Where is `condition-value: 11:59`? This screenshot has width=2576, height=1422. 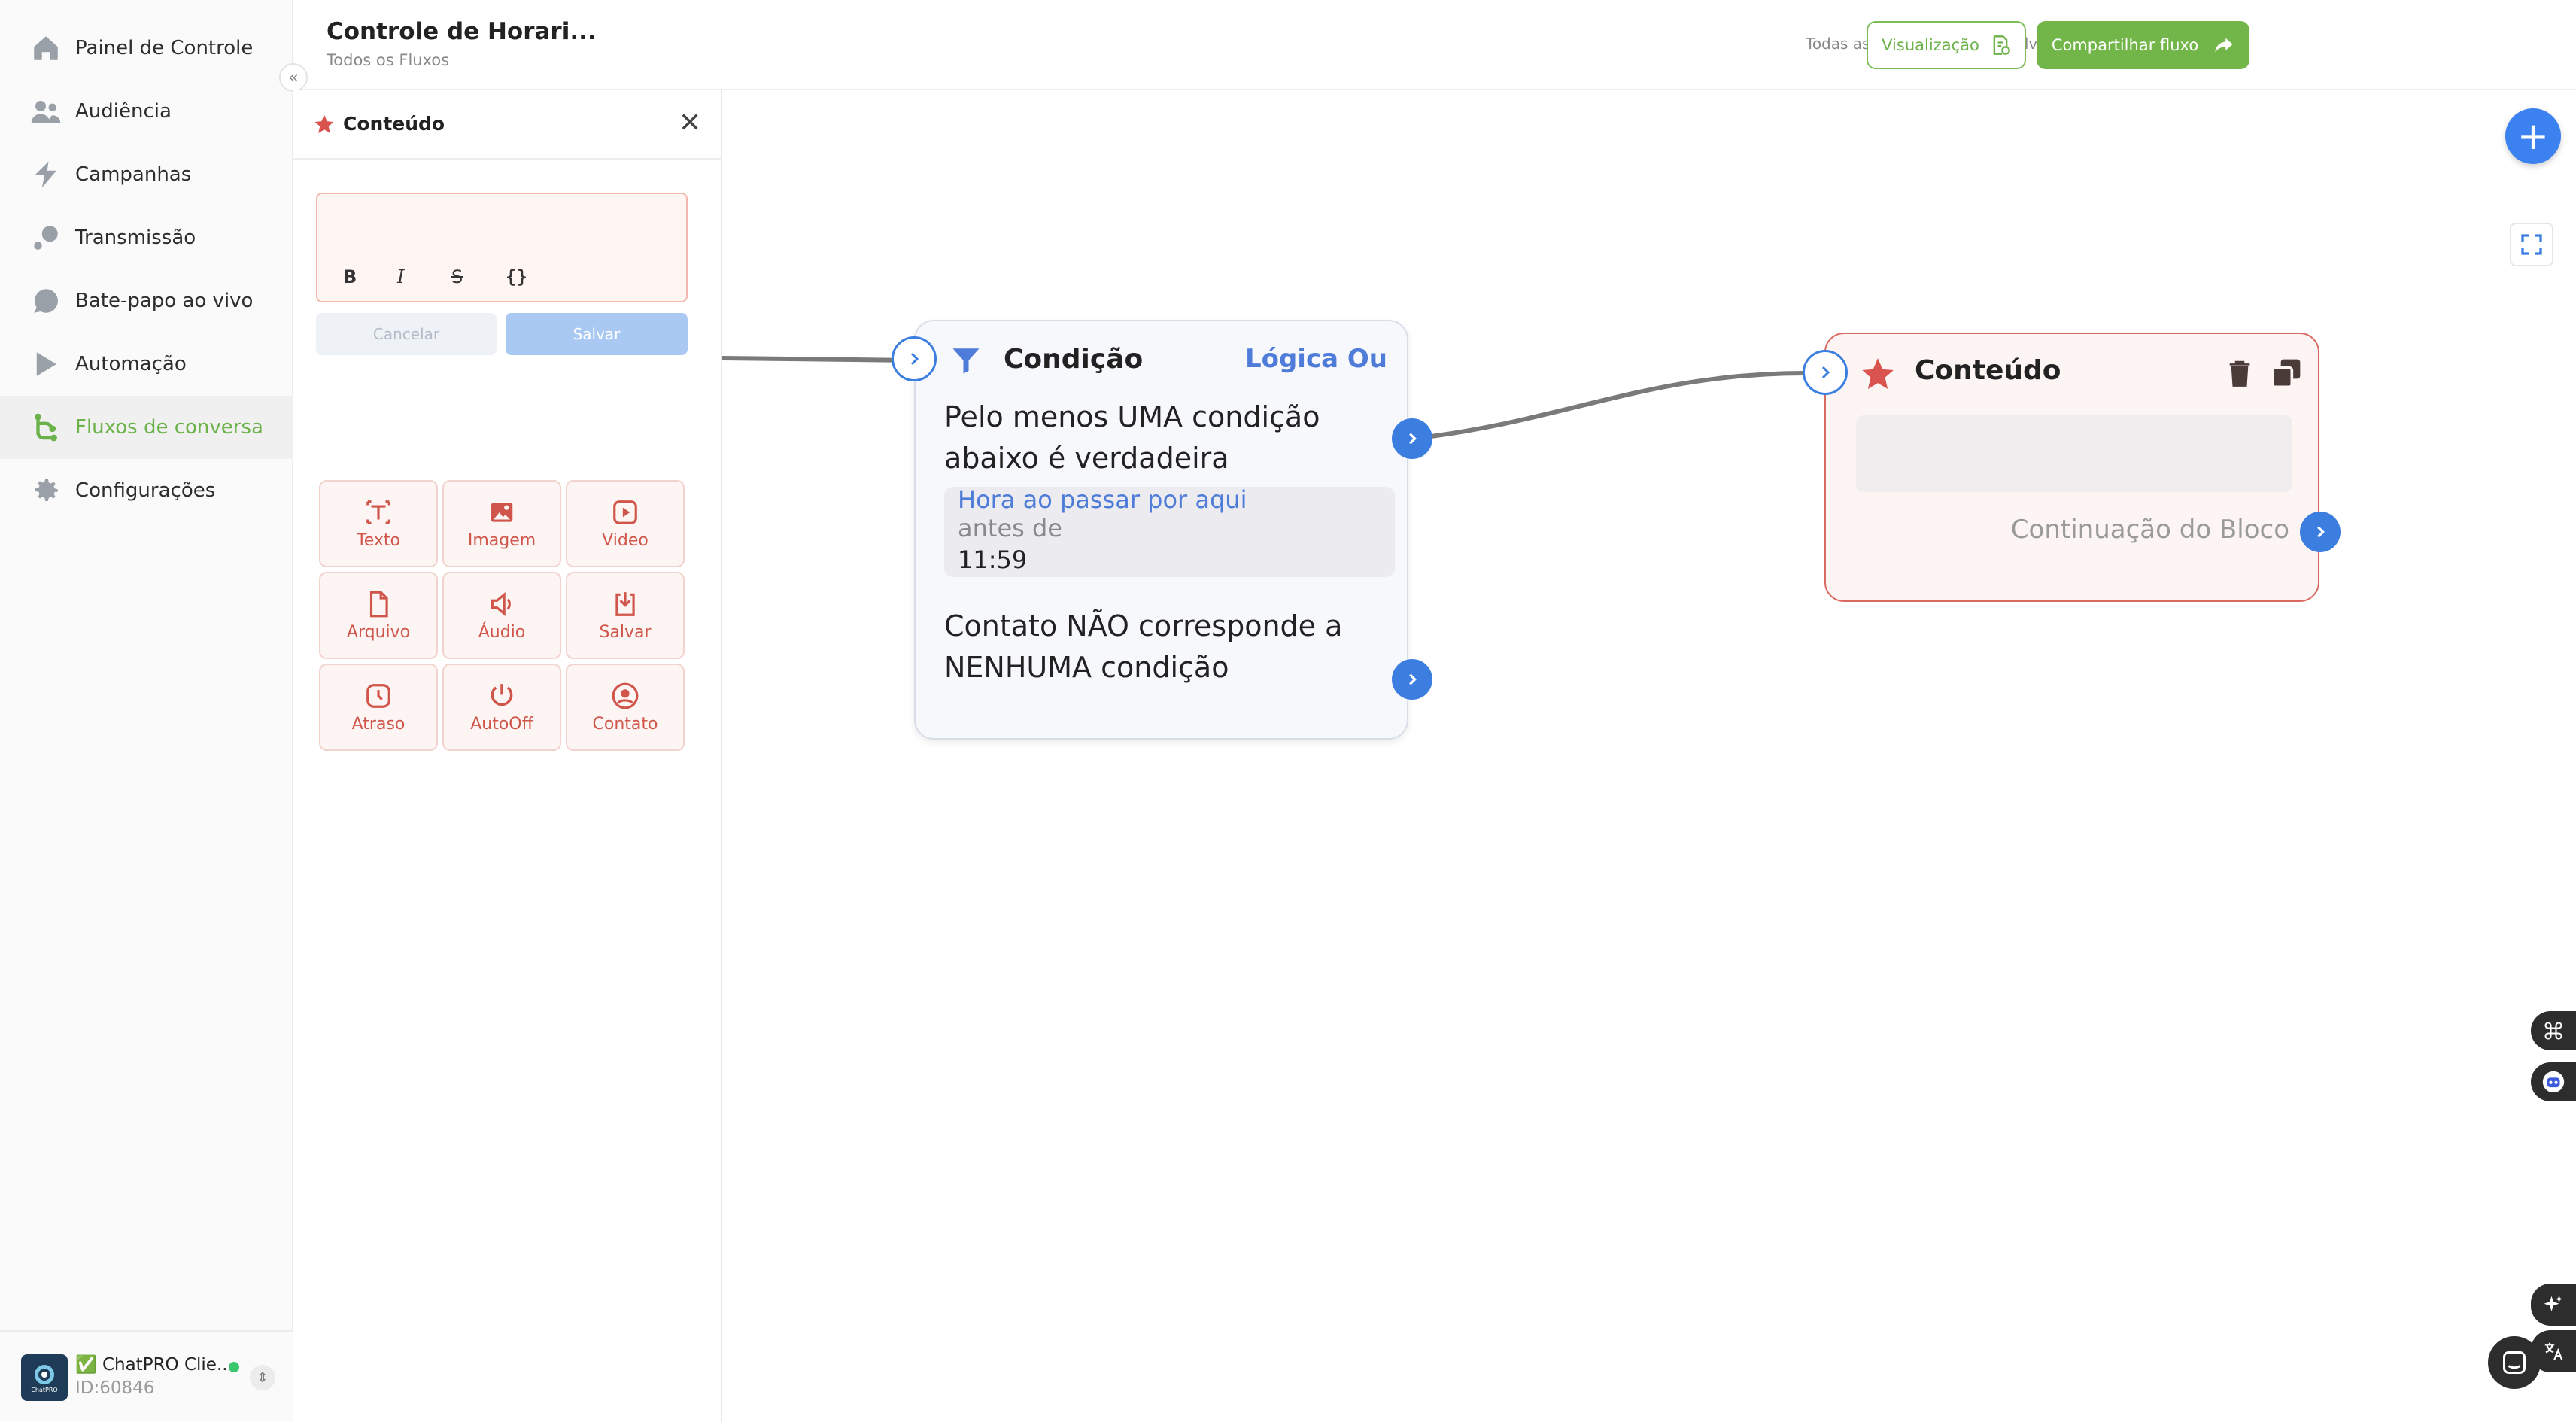
condition-value: 11:59 is located at coordinates (993, 559).